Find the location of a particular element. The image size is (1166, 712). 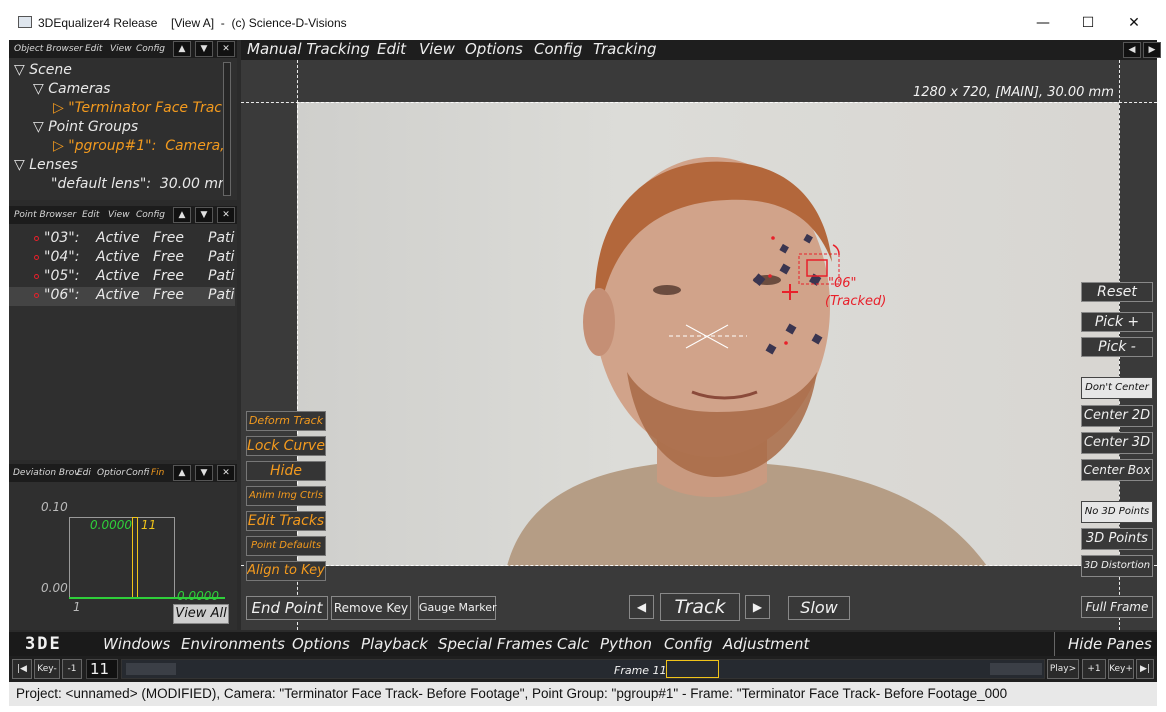

remove-key-button: Remove Key is located at coordinates (371, 608).